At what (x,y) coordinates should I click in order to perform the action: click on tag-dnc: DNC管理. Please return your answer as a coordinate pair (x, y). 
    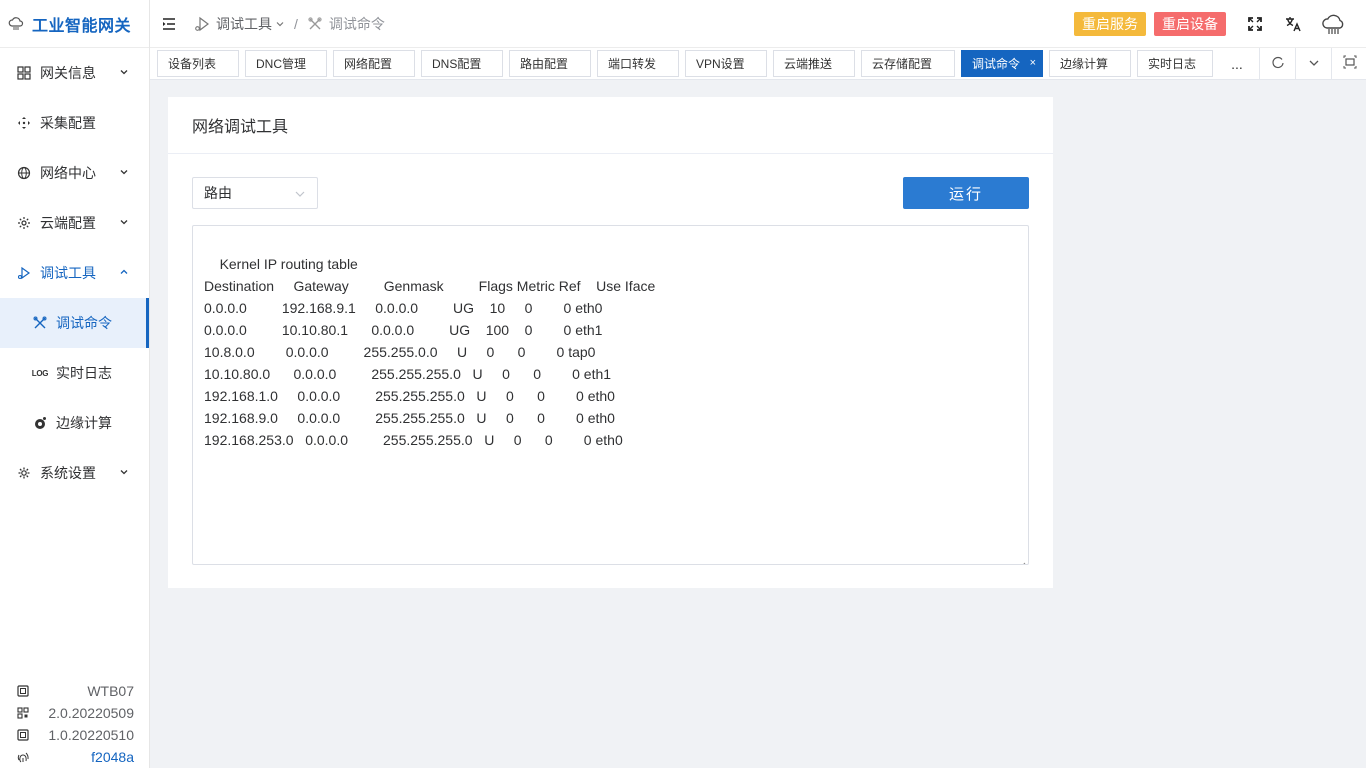
    Looking at the image, I should click on (286, 63).